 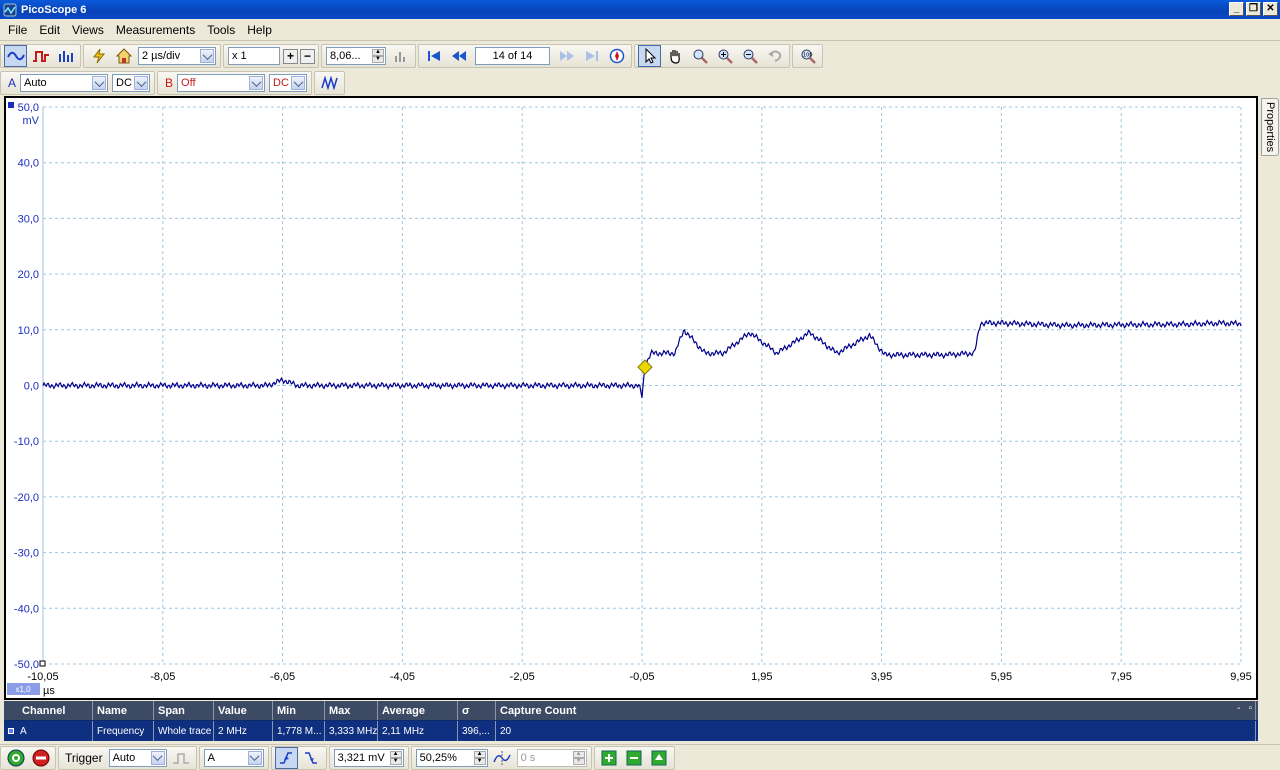 What do you see at coordinates (1236, 9) in the screenshot?
I see `minimize-button: _` at bounding box center [1236, 9].